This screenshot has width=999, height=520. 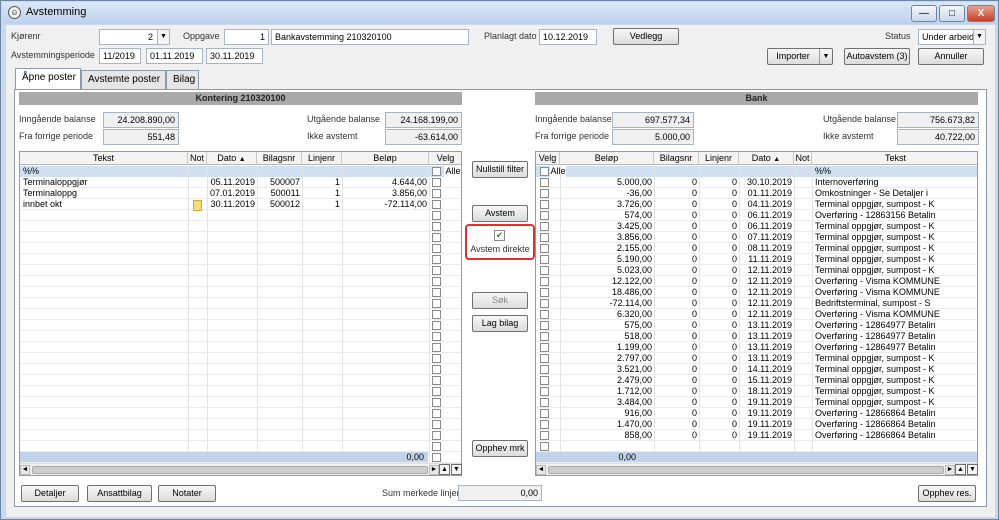 What do you see at coordinates (646, 36) in the screenshot?
I see `vedlegg-button: Vedlegg` at bounding box center [646, 36].